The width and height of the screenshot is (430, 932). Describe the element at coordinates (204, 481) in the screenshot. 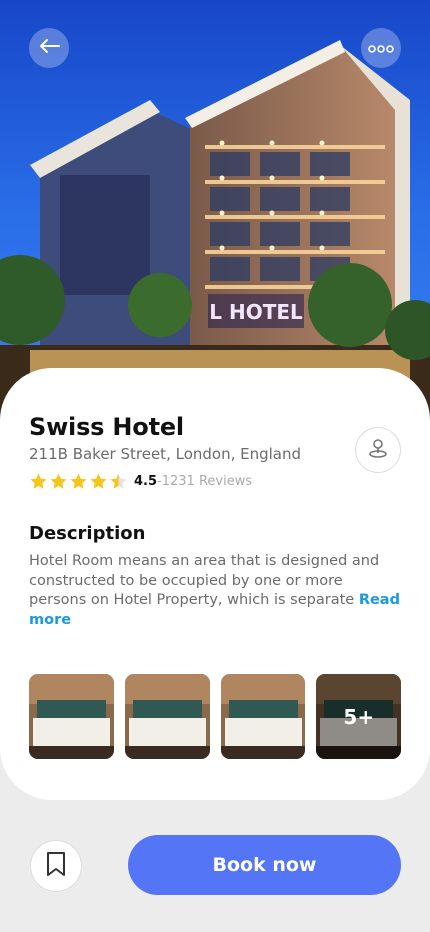

I see `review-count: -1231 Reviews` at that location.